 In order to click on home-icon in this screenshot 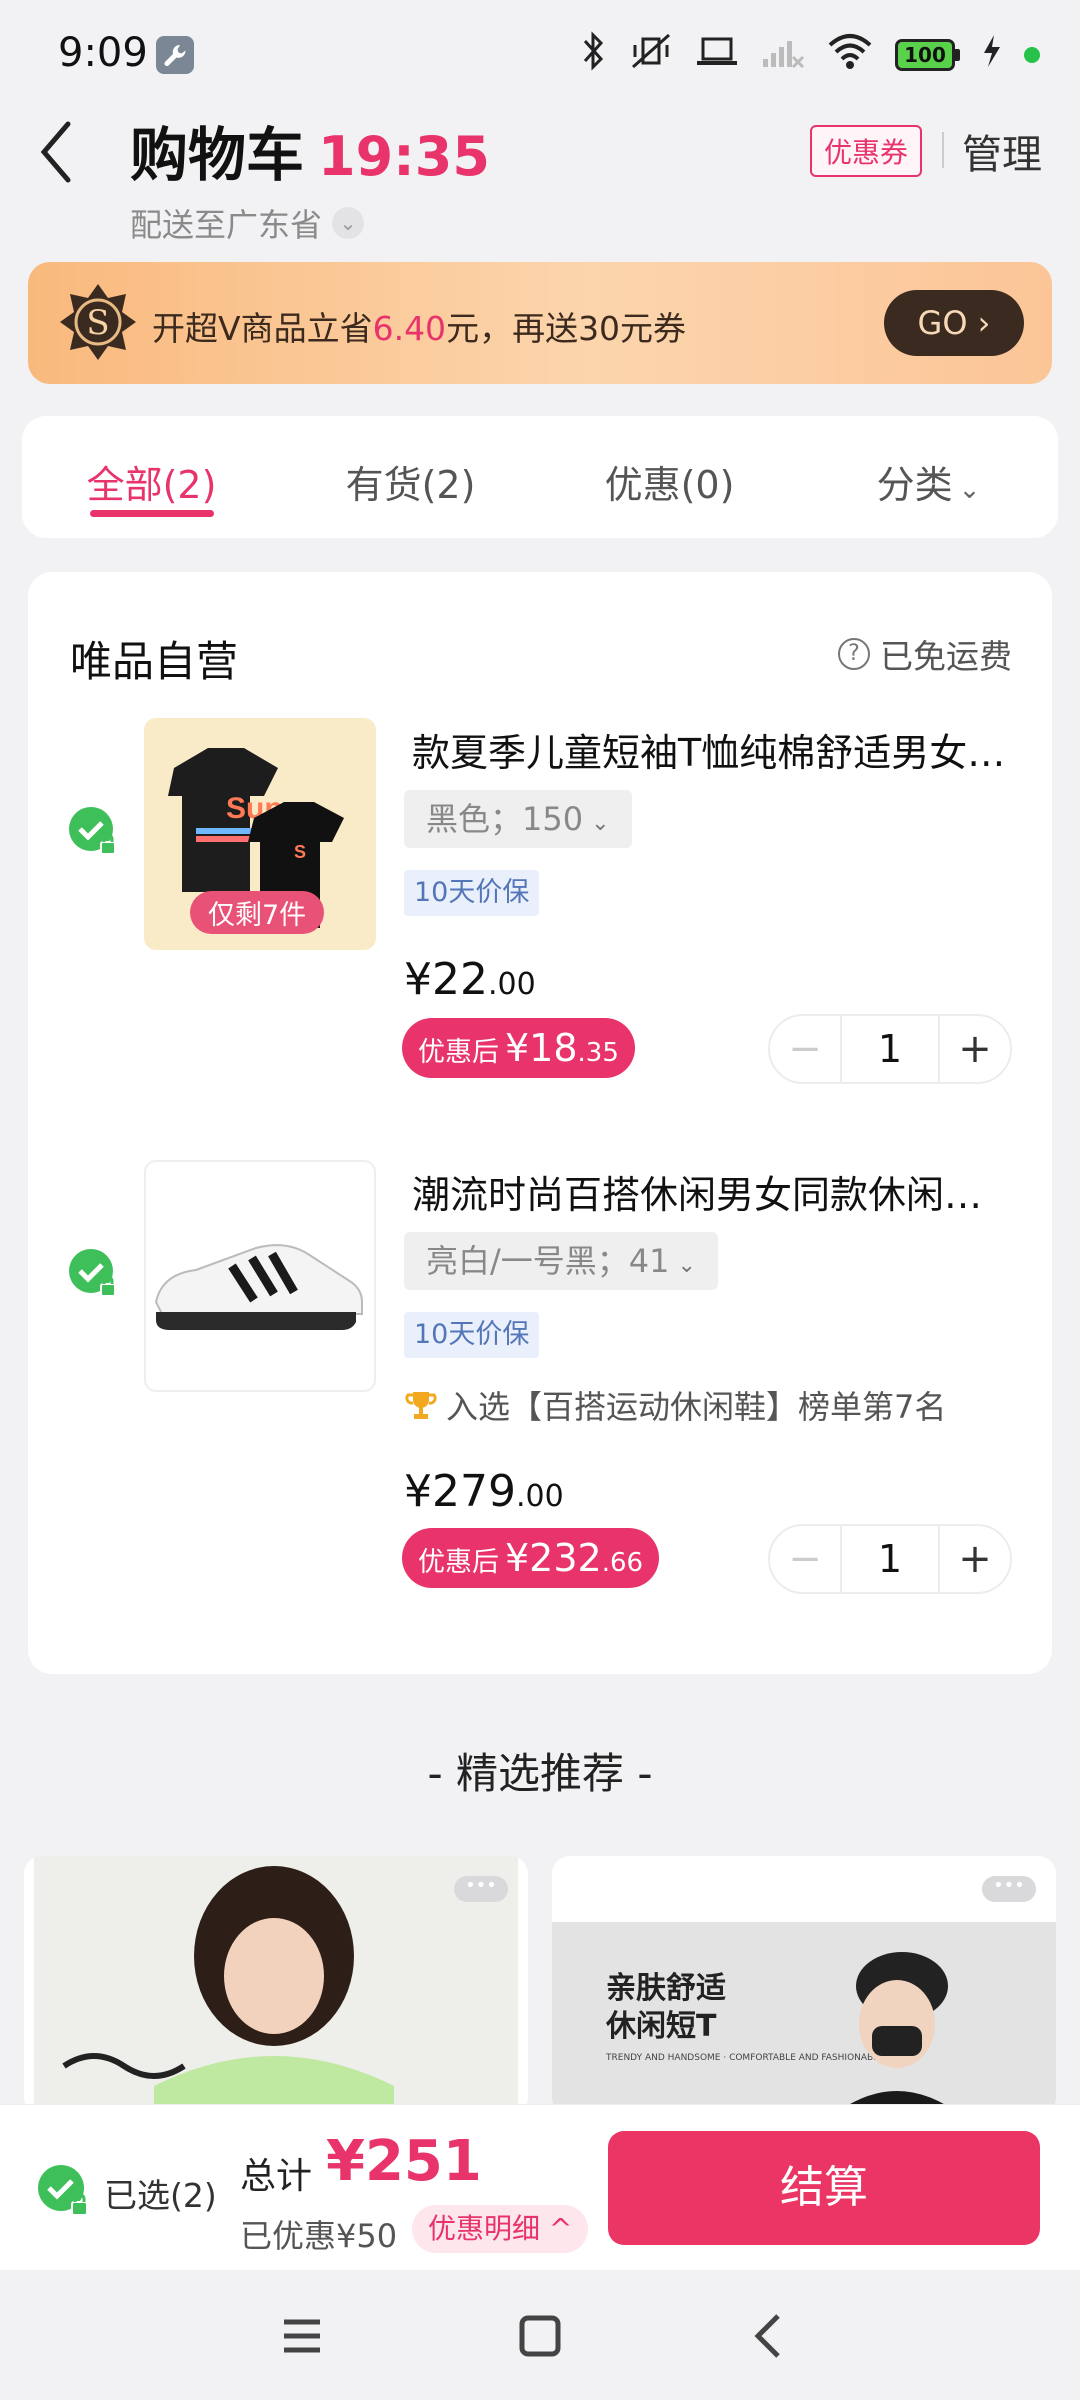, I will do `click(540, 2336)`.